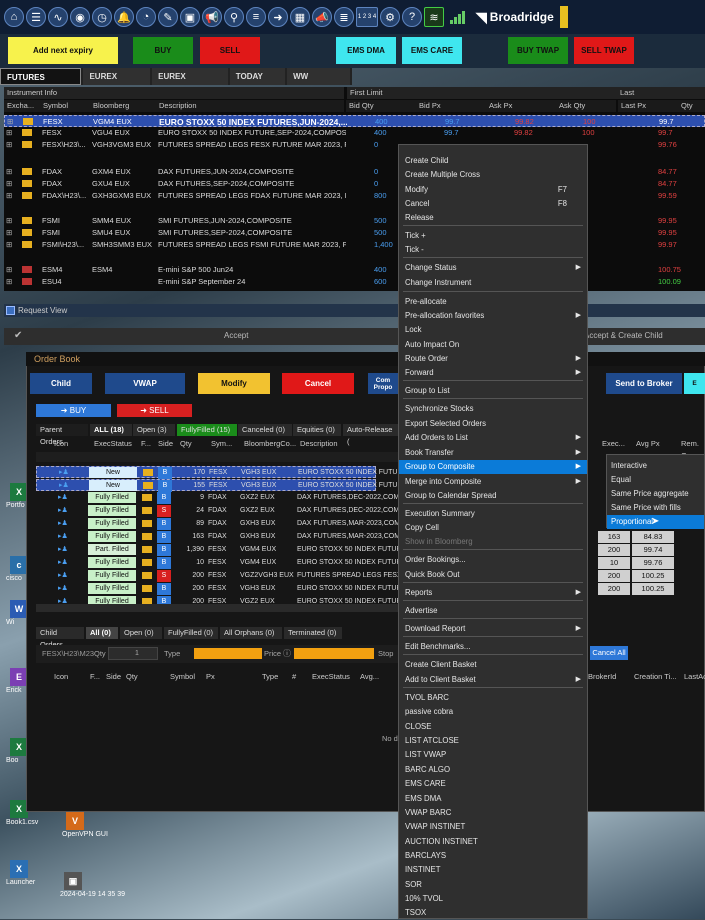 Image resolution: width=705 pixels, height=920 pixels. Describe the element at coordinates (344, 17) in the screenshot. I see `lines-icon: ≣` at that location.